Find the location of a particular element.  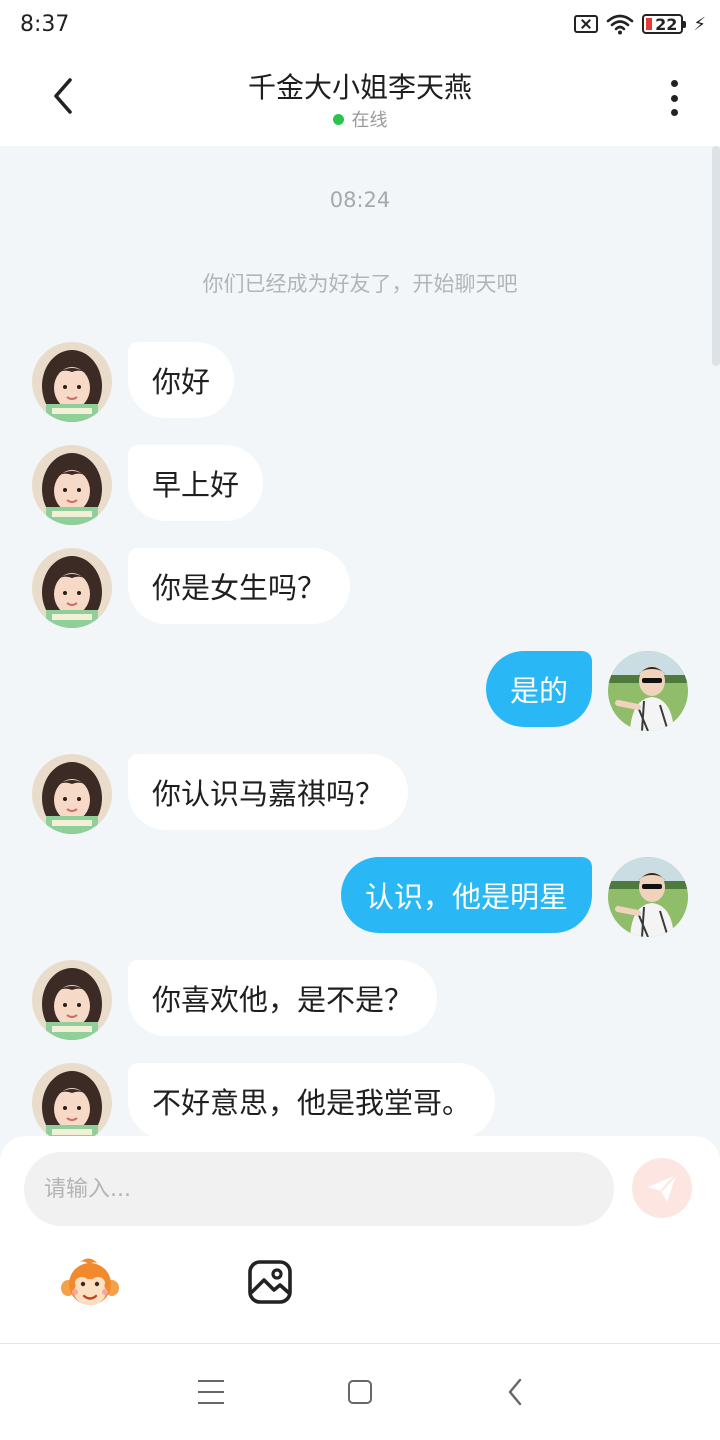

message-input is located at coordinates (319, 1189).